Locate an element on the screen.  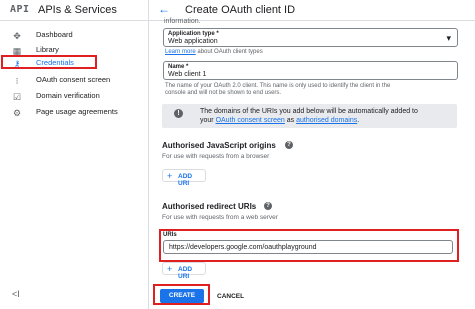
add-redirect-uri-button: + ADD URI is located at coordinates (184, 271).